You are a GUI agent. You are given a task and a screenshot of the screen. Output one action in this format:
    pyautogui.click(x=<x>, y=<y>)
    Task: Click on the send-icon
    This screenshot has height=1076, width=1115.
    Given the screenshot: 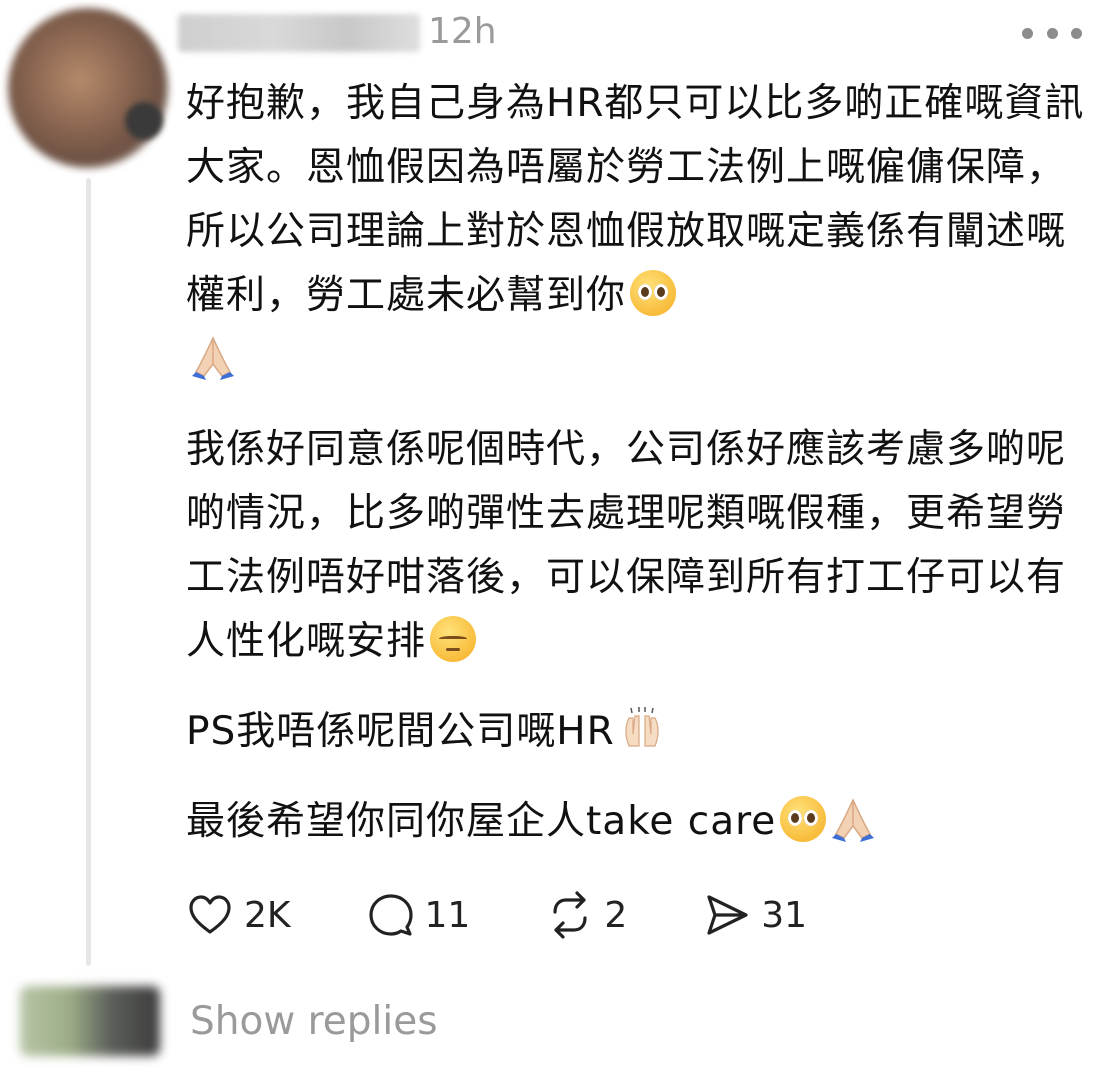 What is the action you would take?
    pyautogui.click(x=727, y=915)
    